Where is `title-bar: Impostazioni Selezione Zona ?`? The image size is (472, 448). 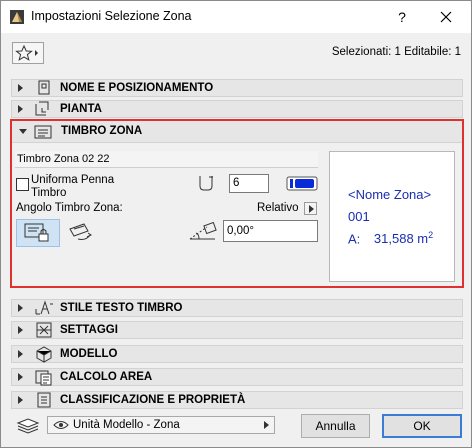 title-bar: Impostazioni Selezione Zona ? is located at coordinates (236, 17).